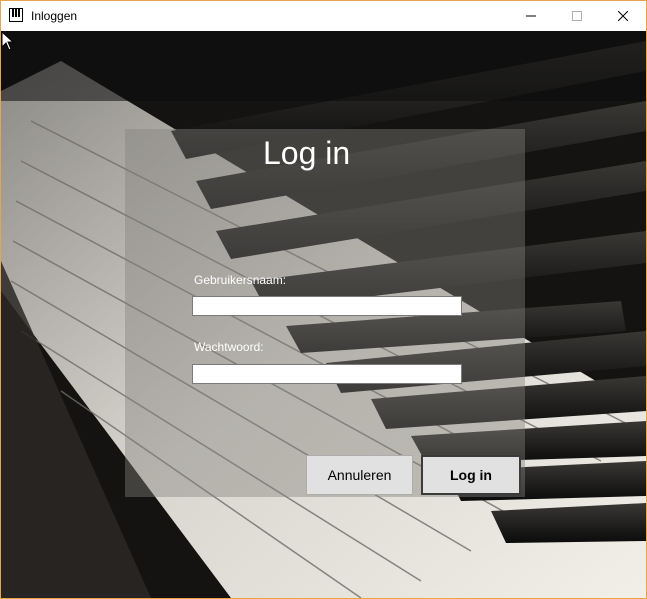  Describe the element at coordinates (327, 306) in the screenshot. I see `username-field` at that location.